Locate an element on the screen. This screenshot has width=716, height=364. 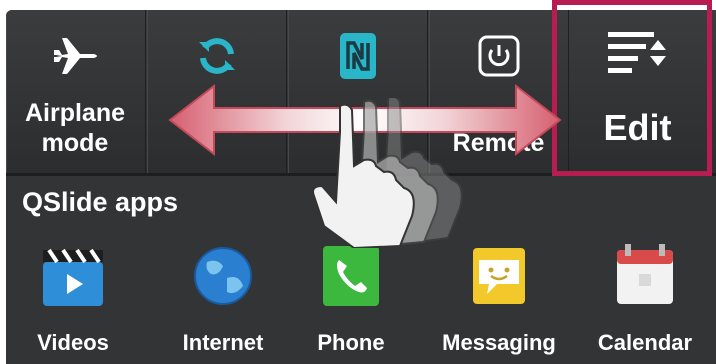
app-videos: Videos is located at coordinates (73, 303).